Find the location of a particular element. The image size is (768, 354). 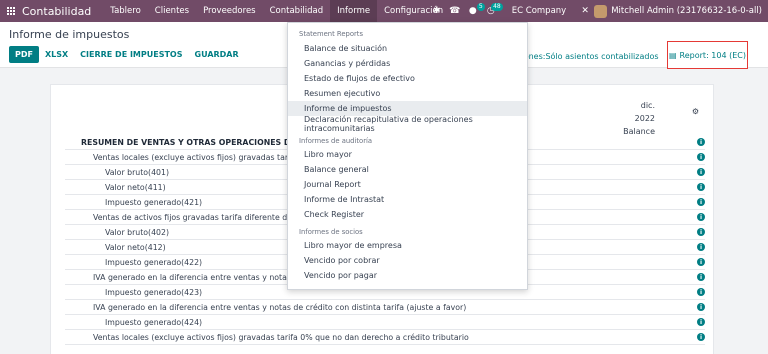

apps-grid-icon is located at coordinates (11, 11).